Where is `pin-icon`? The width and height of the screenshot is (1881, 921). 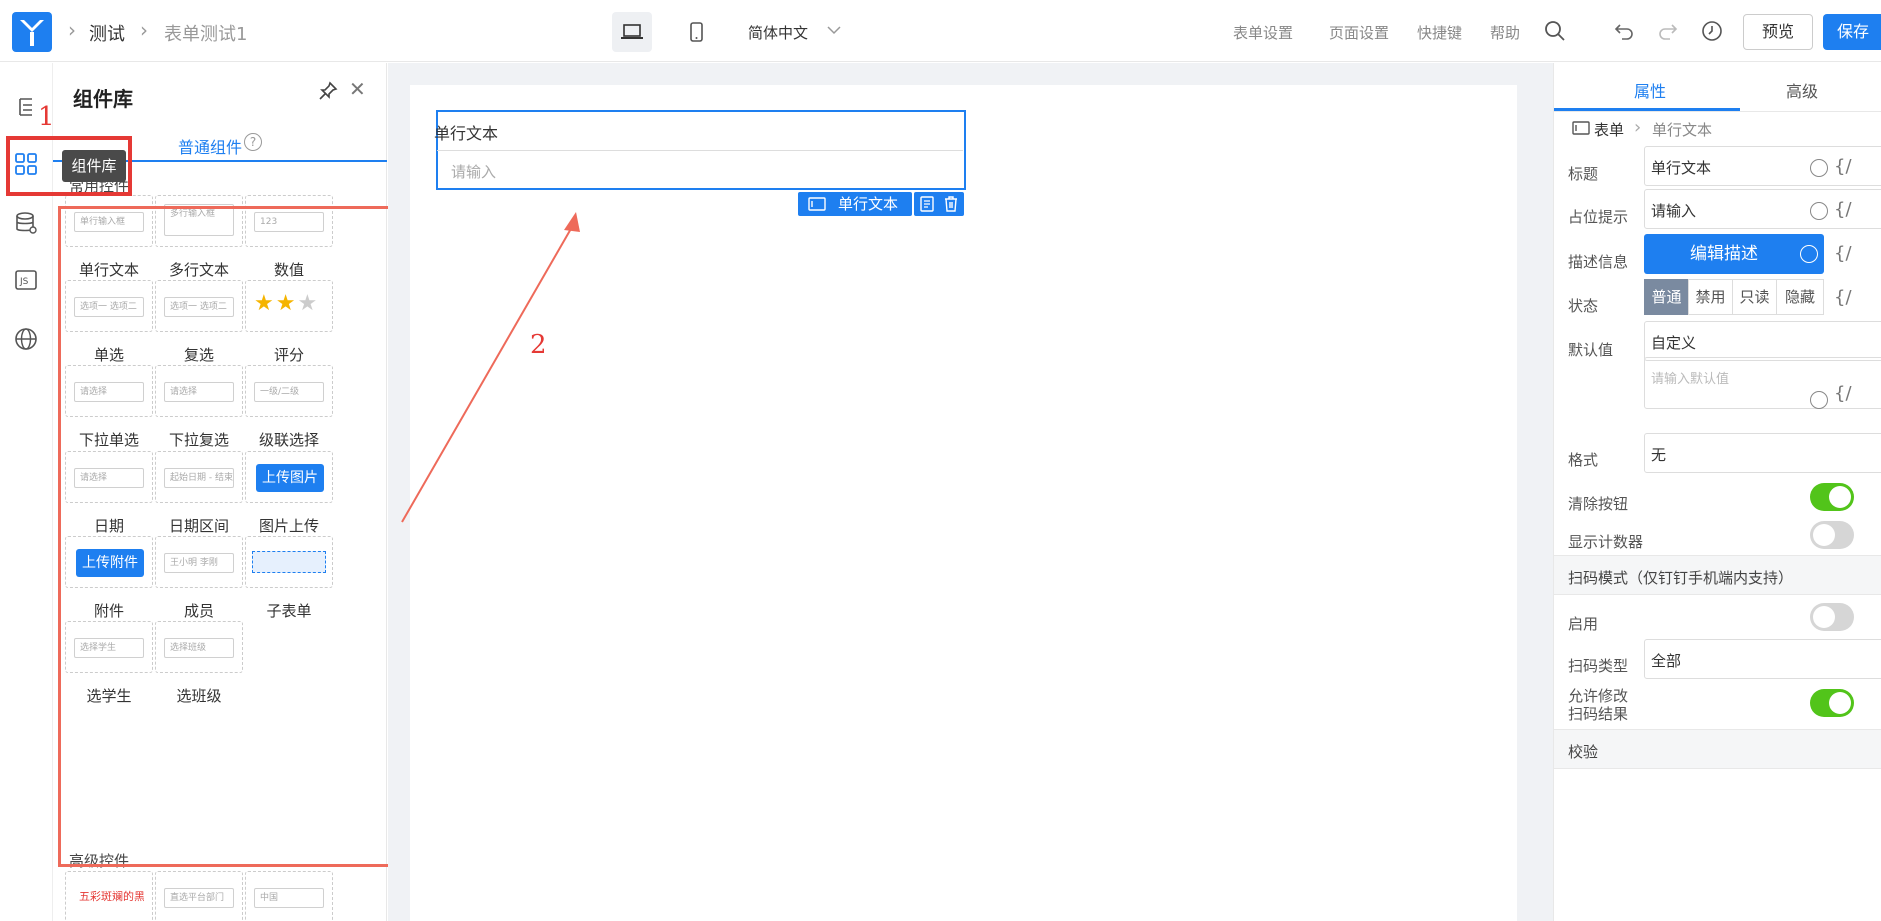
pin-icon is located at coordinates (328, 91).